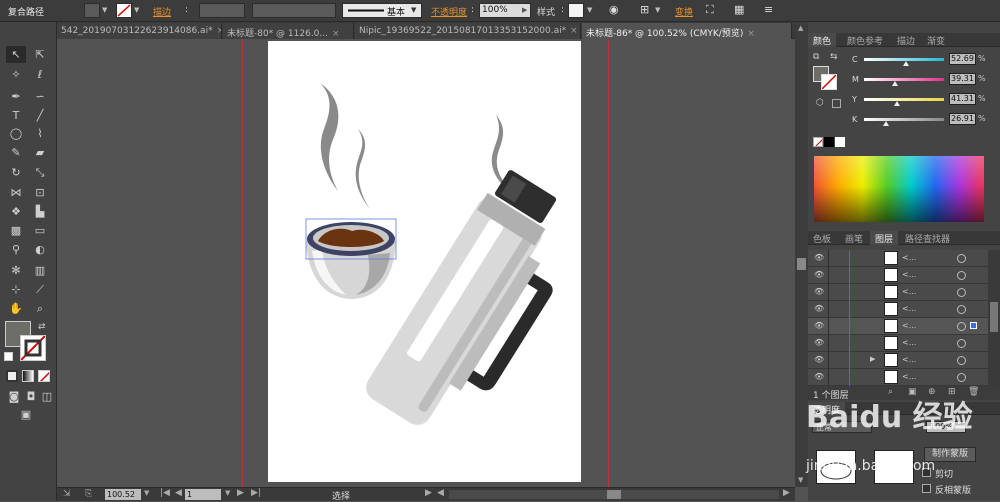 This screenshot has height=502, width=1000. Describe the element at coordinates (449, 11) in the screenshot. I see `opacity-label: 不透明度` at that location.